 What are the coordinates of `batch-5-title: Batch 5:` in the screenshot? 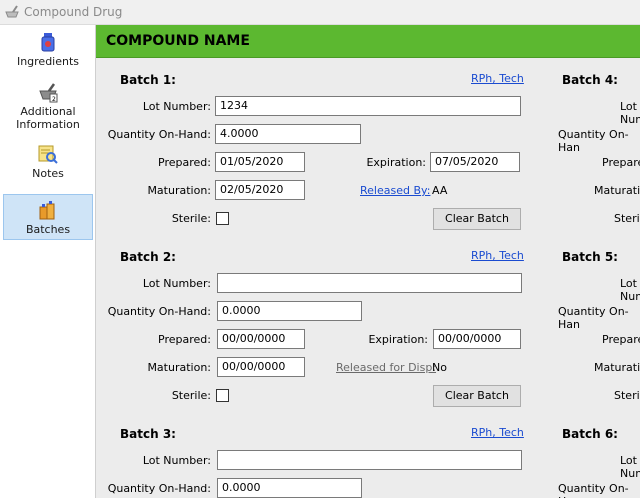 It's located at (590, 257).